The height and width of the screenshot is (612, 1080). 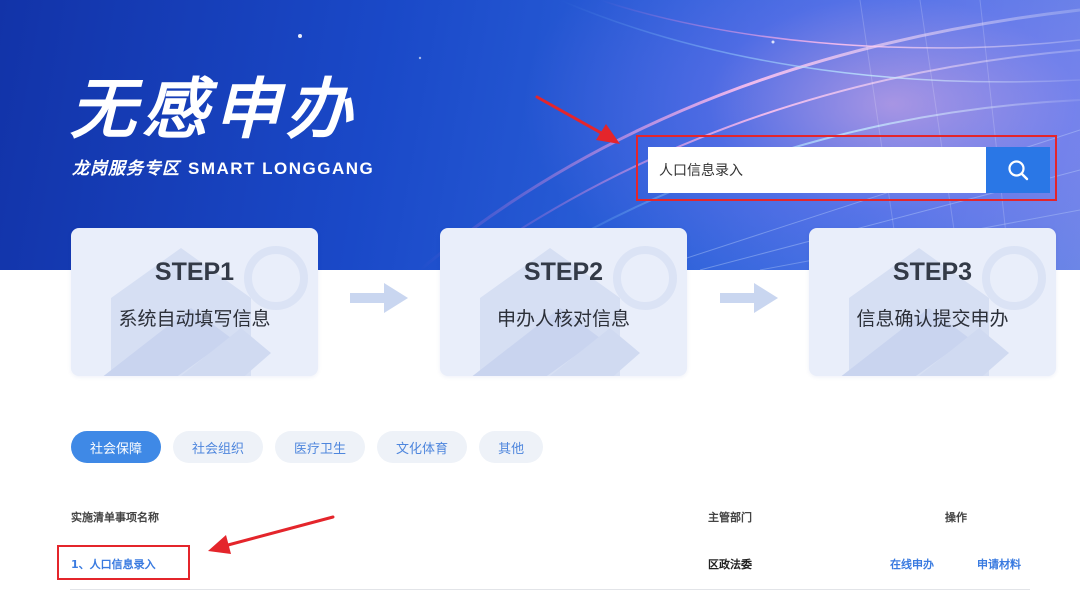 I want to click on search-input, so click(x=817, y=170).